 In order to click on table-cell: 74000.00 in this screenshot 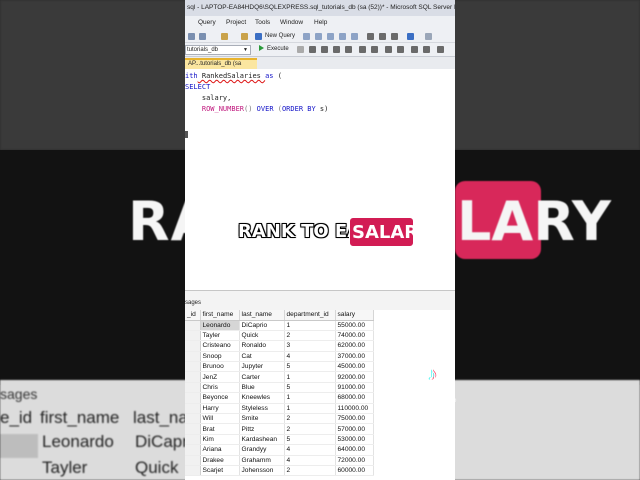, I will do `click(354, 336)`.